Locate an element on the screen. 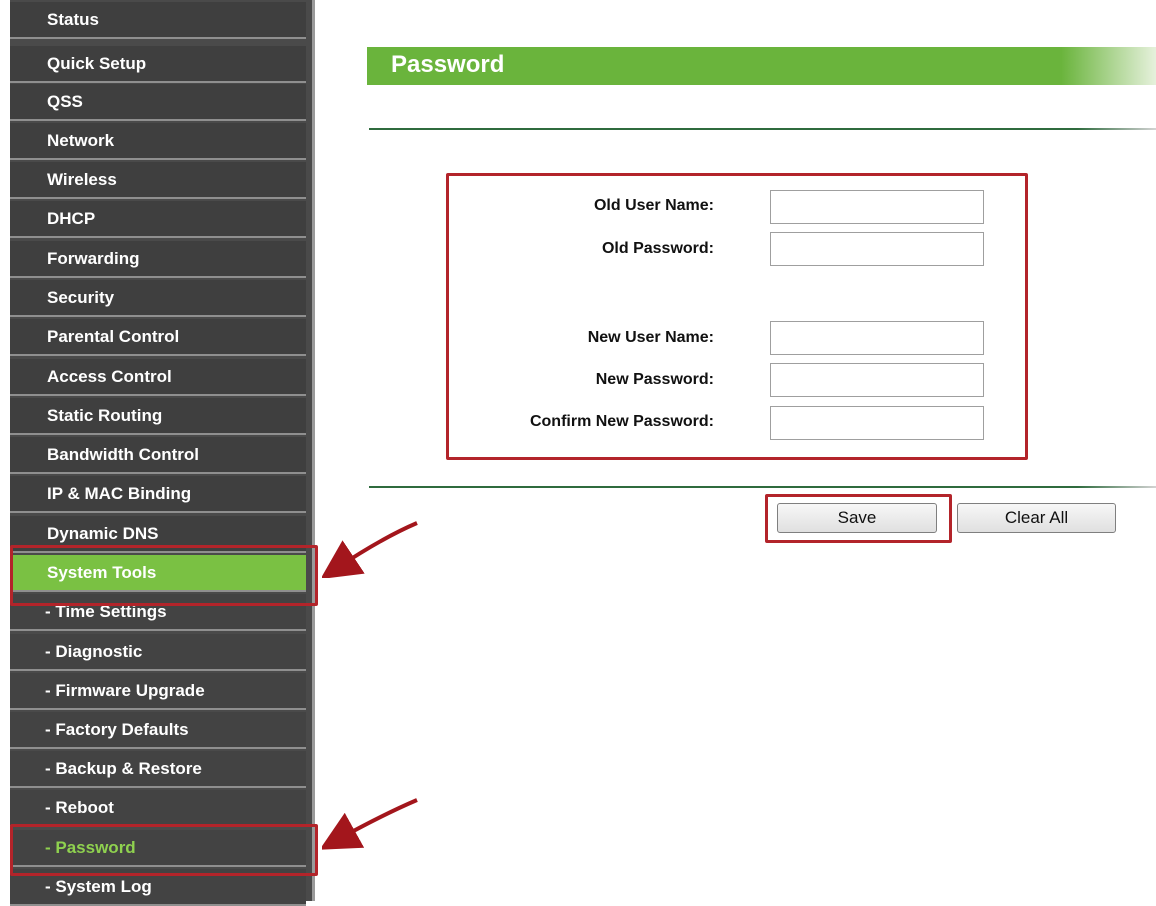 The height and width of the screenshot is (906, 1156). sidebar-item-system-tools: System Tools is located at coordinates (158, 573).